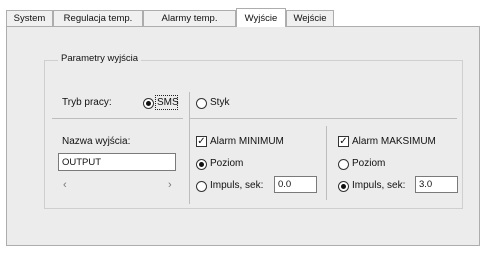  I want to click on alarm-min-pulse-field: 0.0, so click(295, 184).